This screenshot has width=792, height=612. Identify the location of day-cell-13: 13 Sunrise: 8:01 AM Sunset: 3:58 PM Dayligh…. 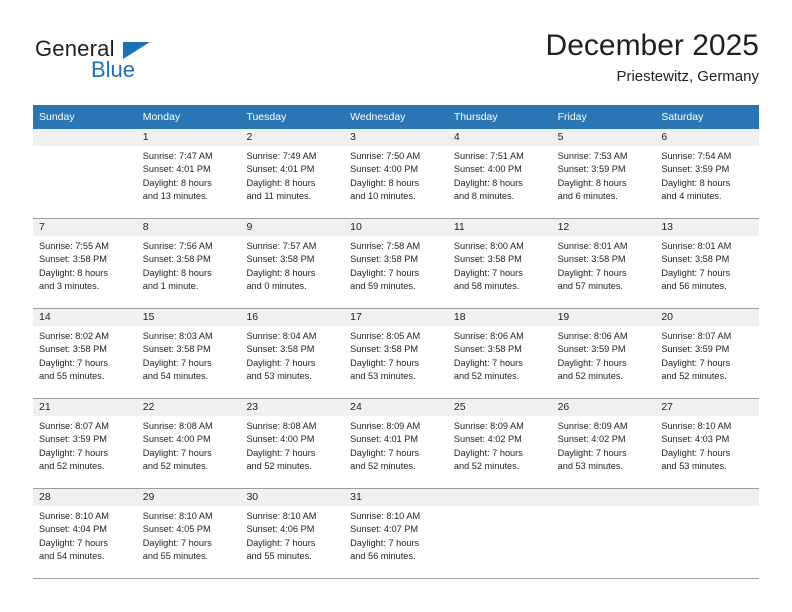
(707, 263).